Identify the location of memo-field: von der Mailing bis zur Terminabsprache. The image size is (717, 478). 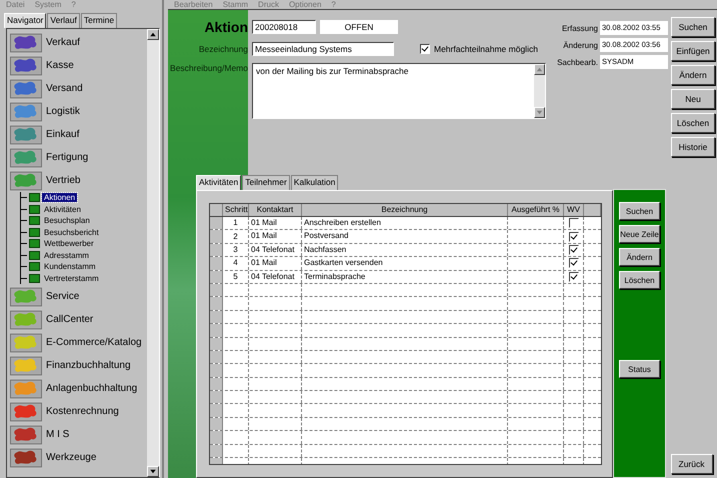
(399, 91).